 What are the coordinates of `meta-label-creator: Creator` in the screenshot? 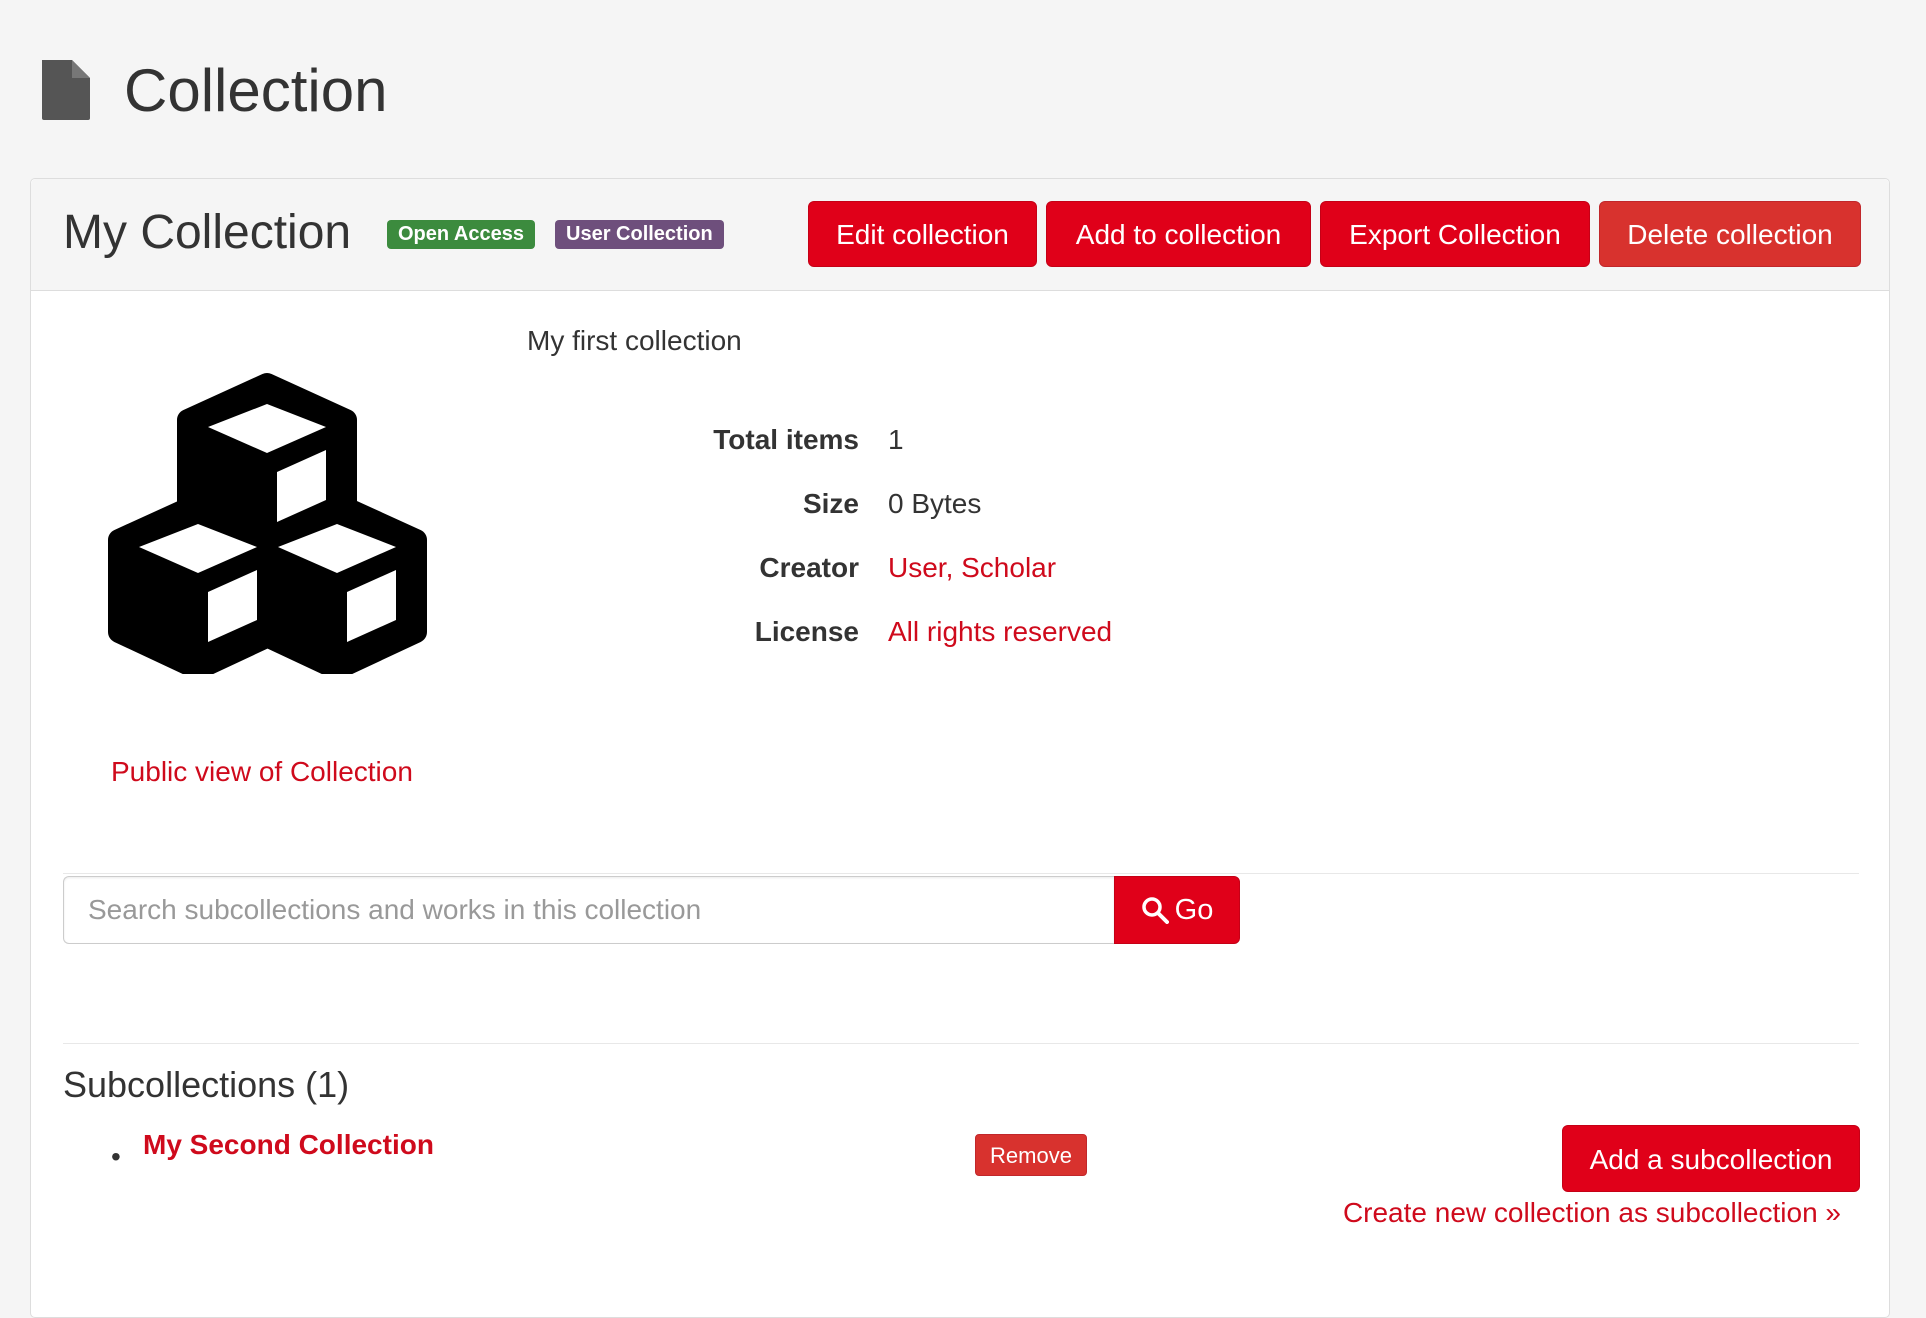 It's located at (809, 567).